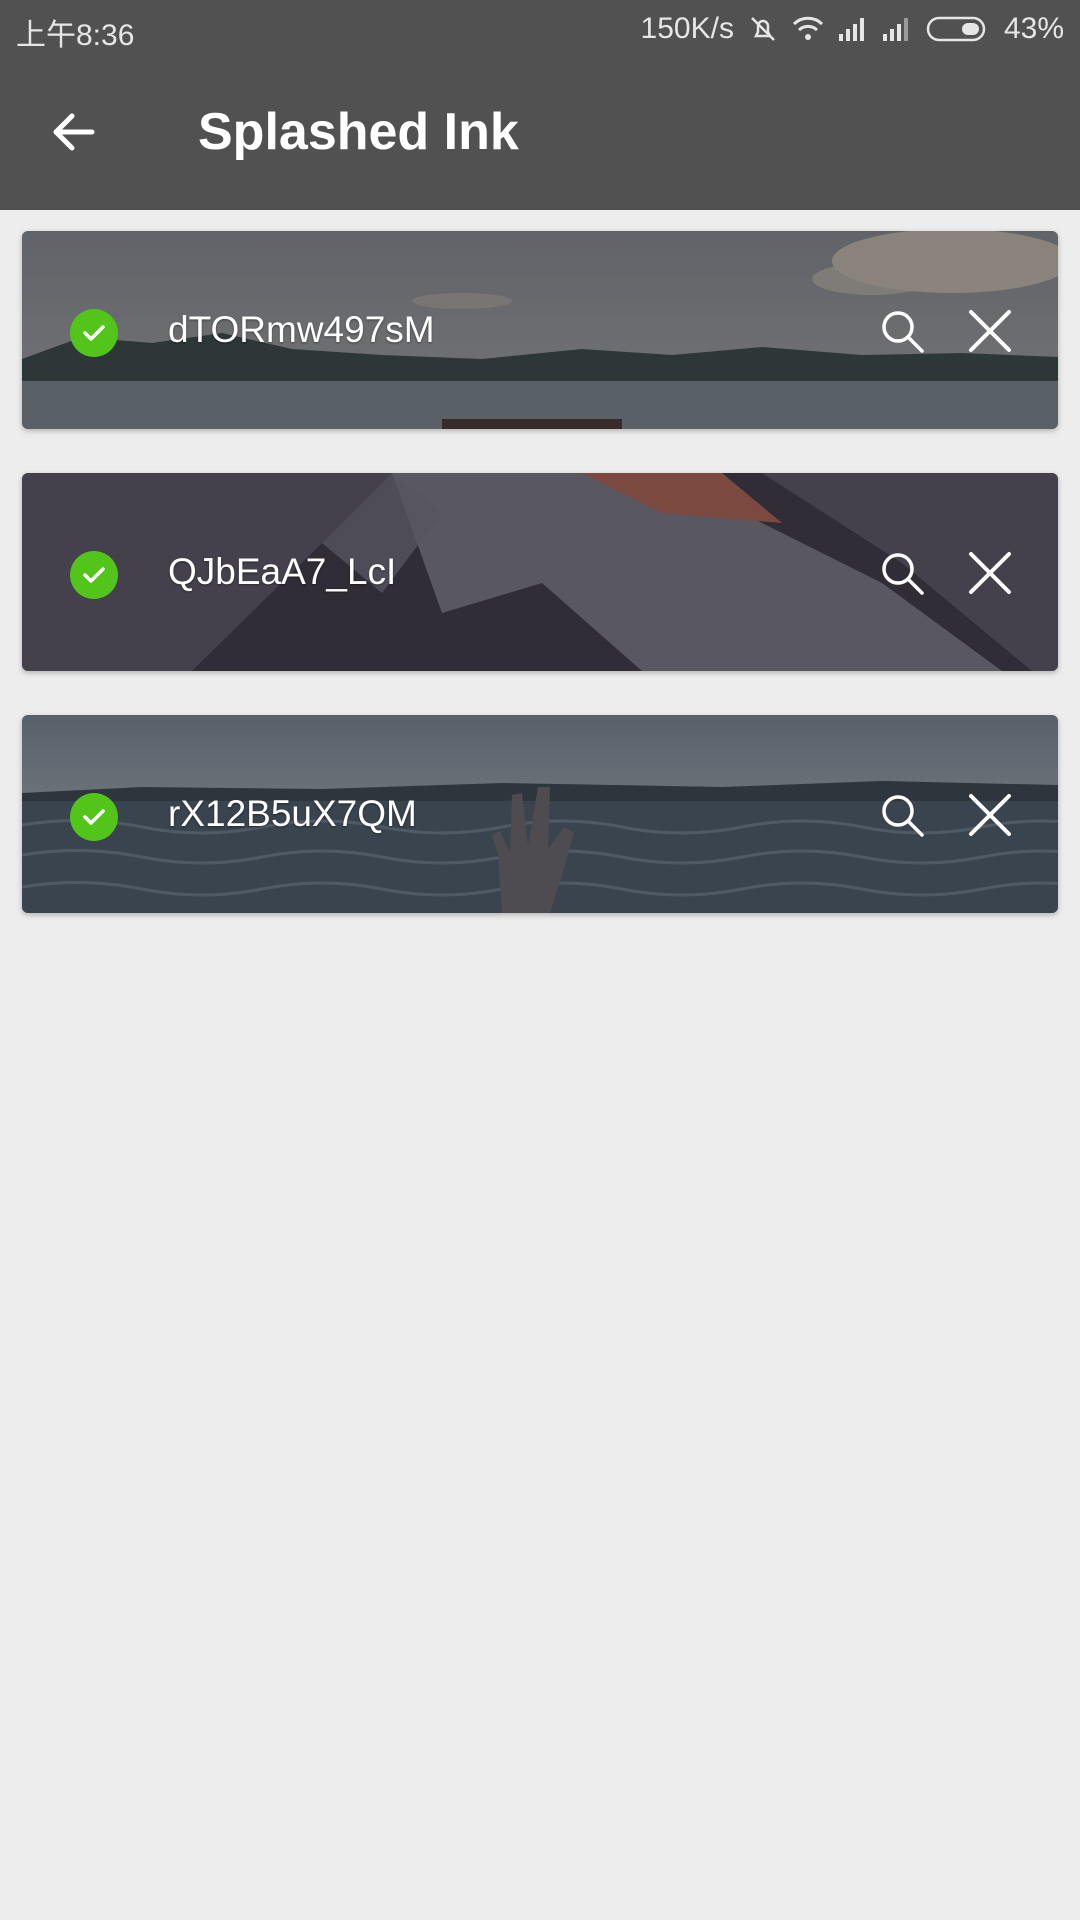  What do you see at coordinates (687, 28) in the screenshot?
I see `network-speed: 150K/s` at bounding box center [687, 28].